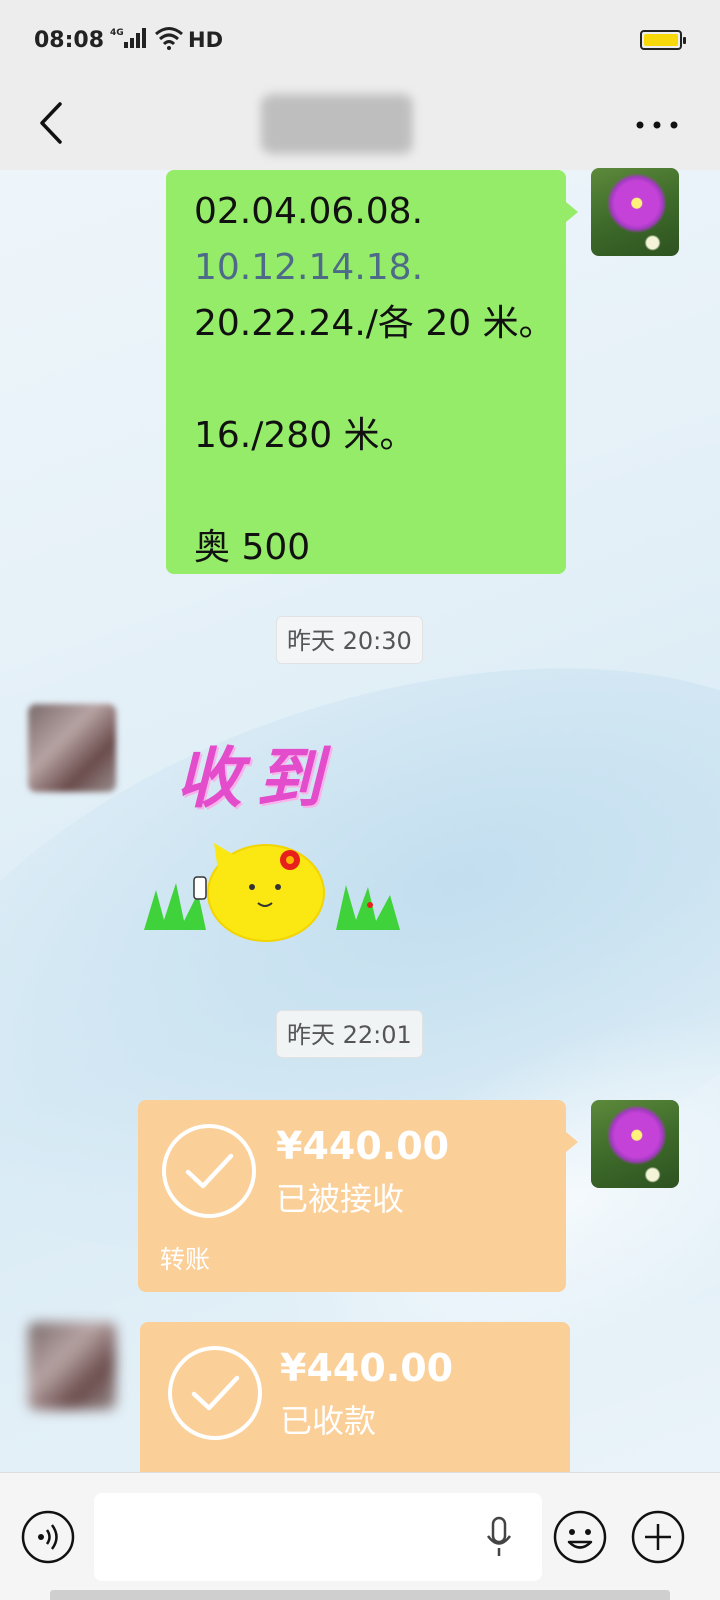  I want to click on transfer-status: 已被接收, so click(340, 1199).